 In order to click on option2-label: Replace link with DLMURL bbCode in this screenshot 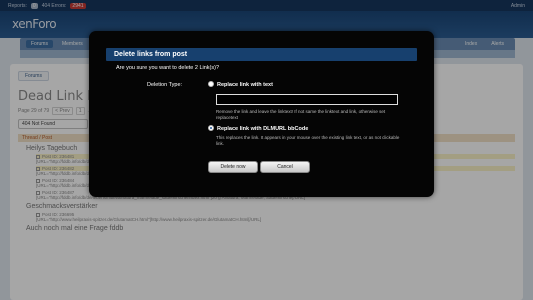, I will do `click(263, 129)`.